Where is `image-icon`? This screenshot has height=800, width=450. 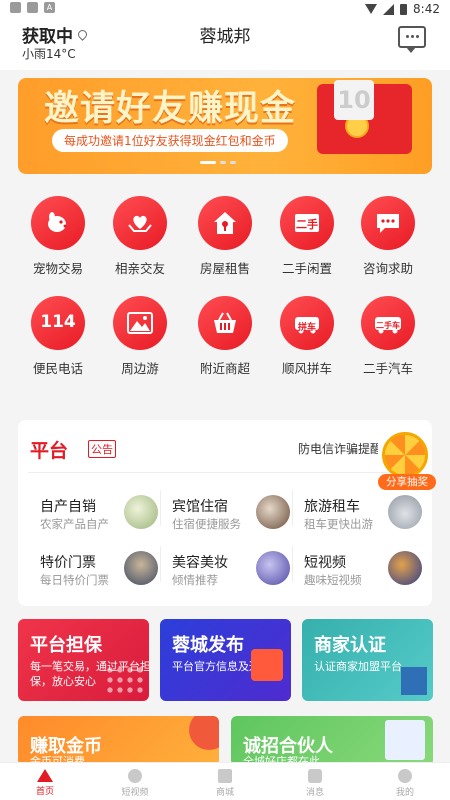
image-icon is located at coordinates (32, 7).